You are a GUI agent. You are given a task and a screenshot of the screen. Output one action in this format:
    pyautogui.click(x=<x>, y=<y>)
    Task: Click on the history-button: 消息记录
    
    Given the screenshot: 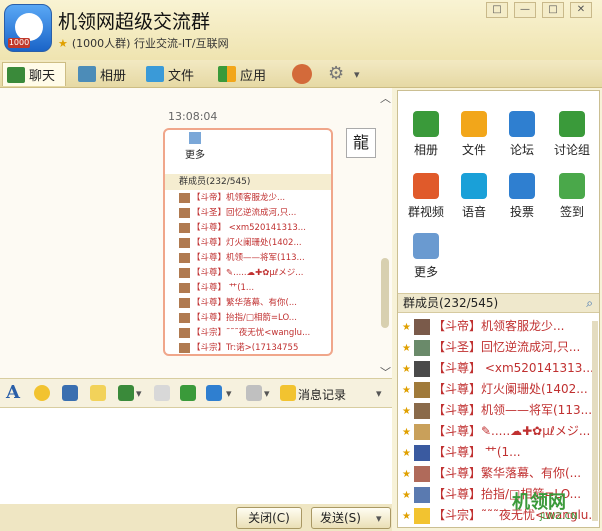 What is the action you would take?
    pyautogui.click(x=322, y=394)
    